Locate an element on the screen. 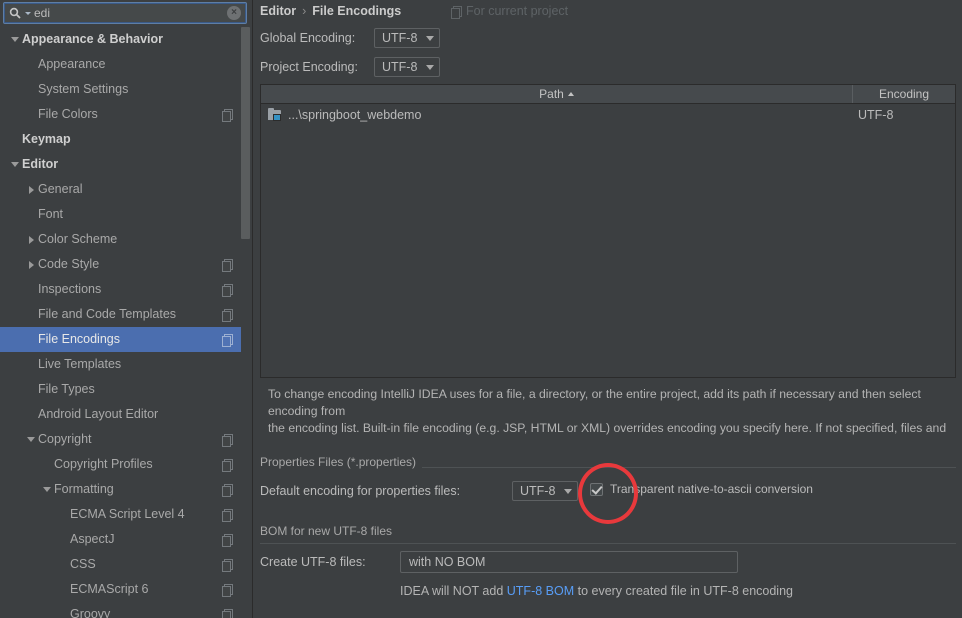 The image size is (962, 618). bom-note-before: IDEA will NOT add is located at coordinates (453, 591).